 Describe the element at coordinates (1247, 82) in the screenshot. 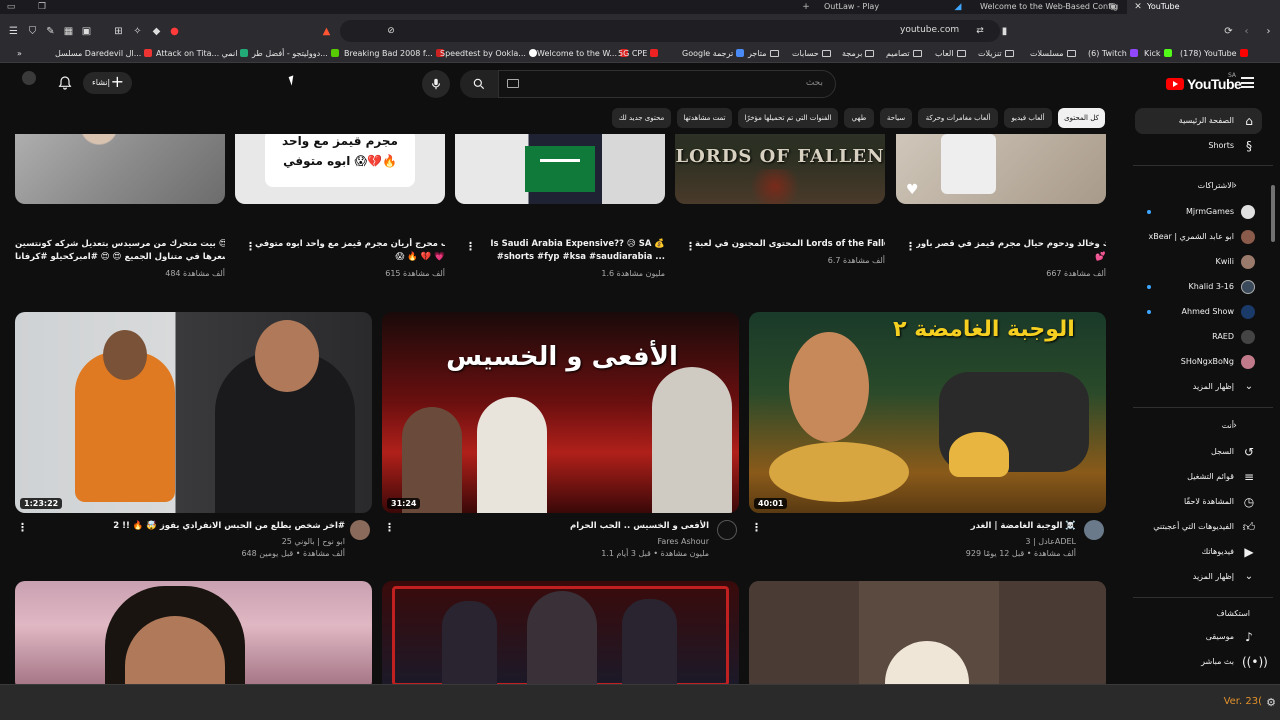

I see `guide-menu-icon` at that location.